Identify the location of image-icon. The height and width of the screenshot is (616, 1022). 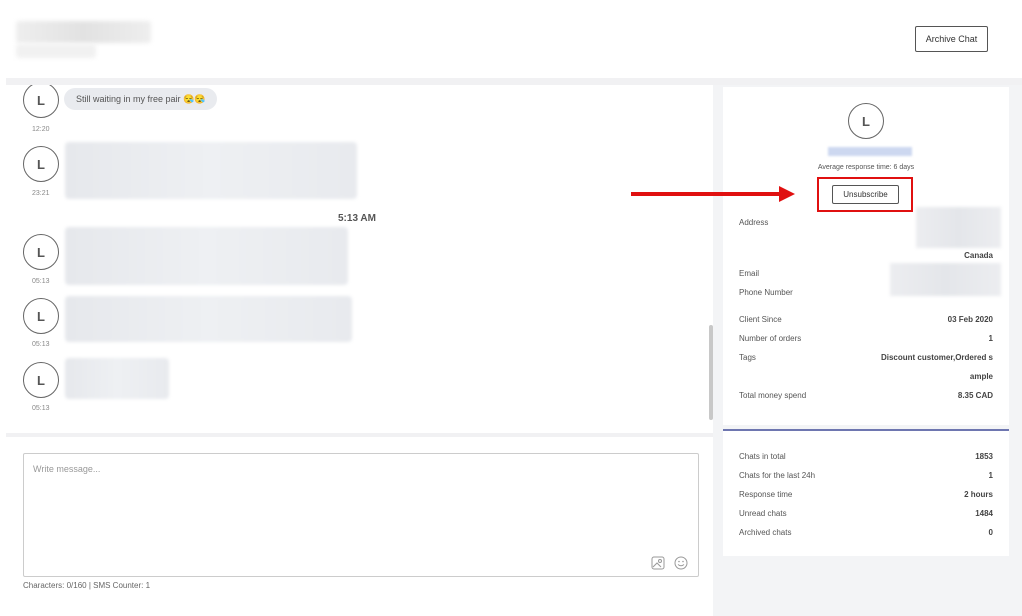
(658, 563).